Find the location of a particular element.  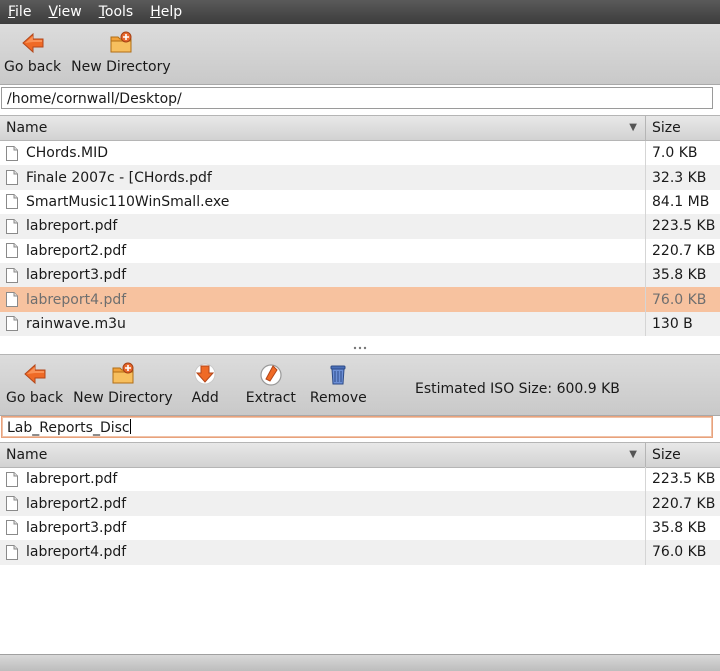

add-down-arrow-icon is located at coordinates (205, 374).